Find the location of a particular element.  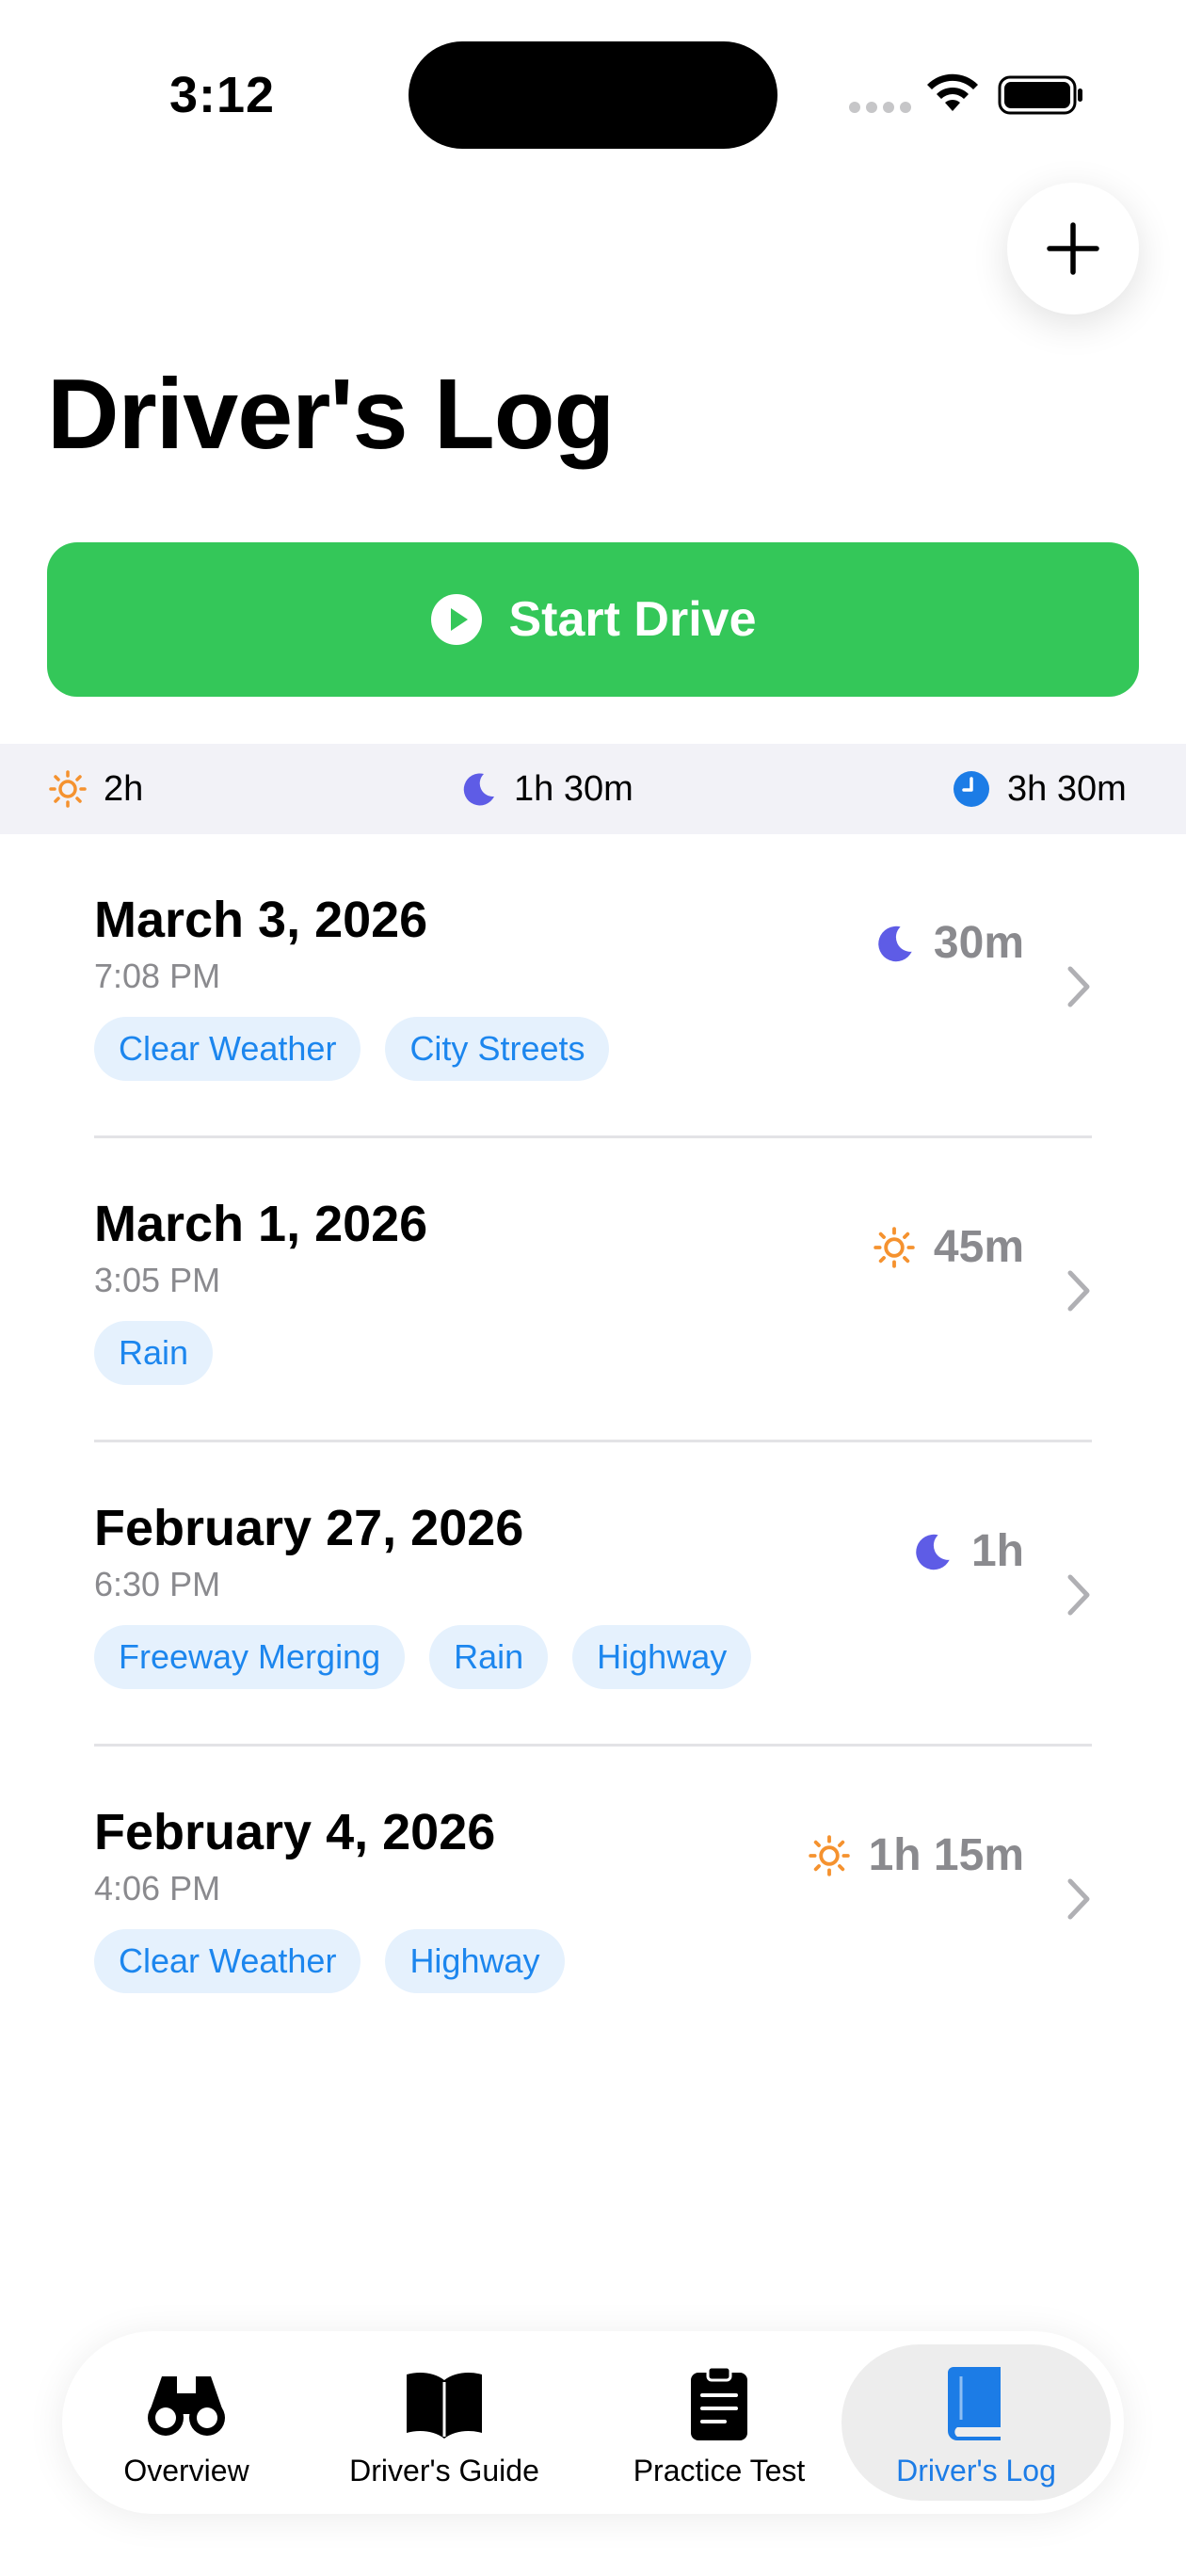

tab-label: Overview is located at coordinates (186, 2470).